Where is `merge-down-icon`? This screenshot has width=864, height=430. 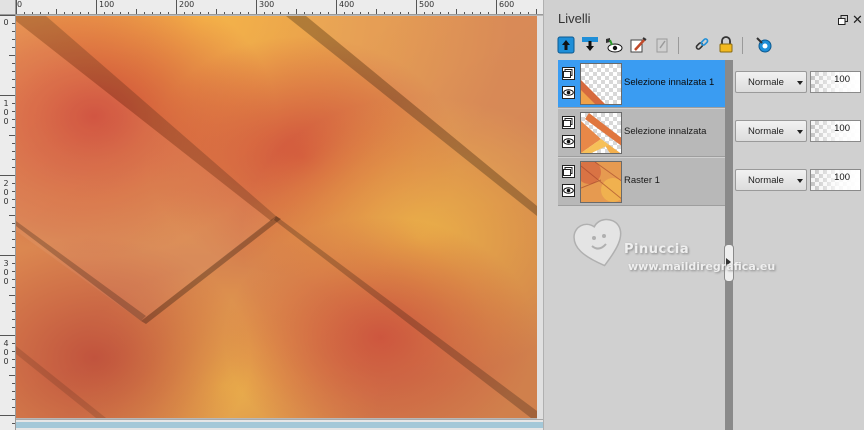 merge-down-icon is located at coordinates (590, 45).